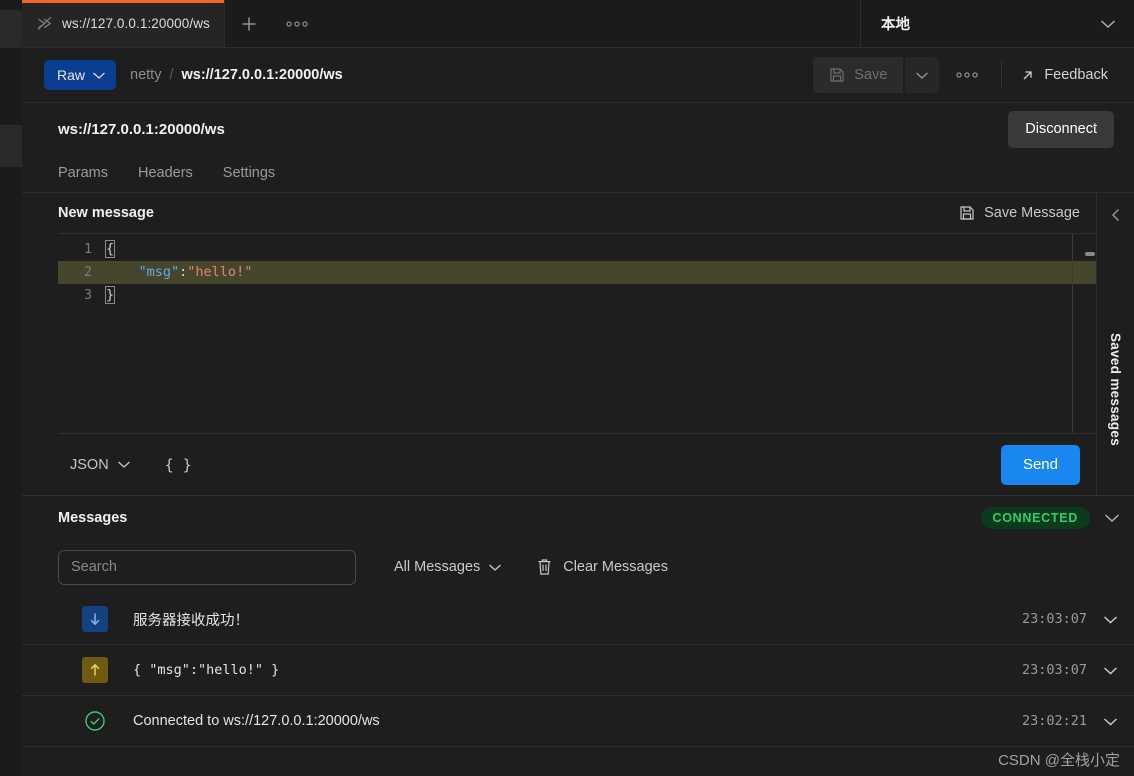 The width and height of the screenshot is (1134, 776). What do you see at coordinates (11, 388) in the screenshot?
I see `left-rail` at bounding box center [11, 388].